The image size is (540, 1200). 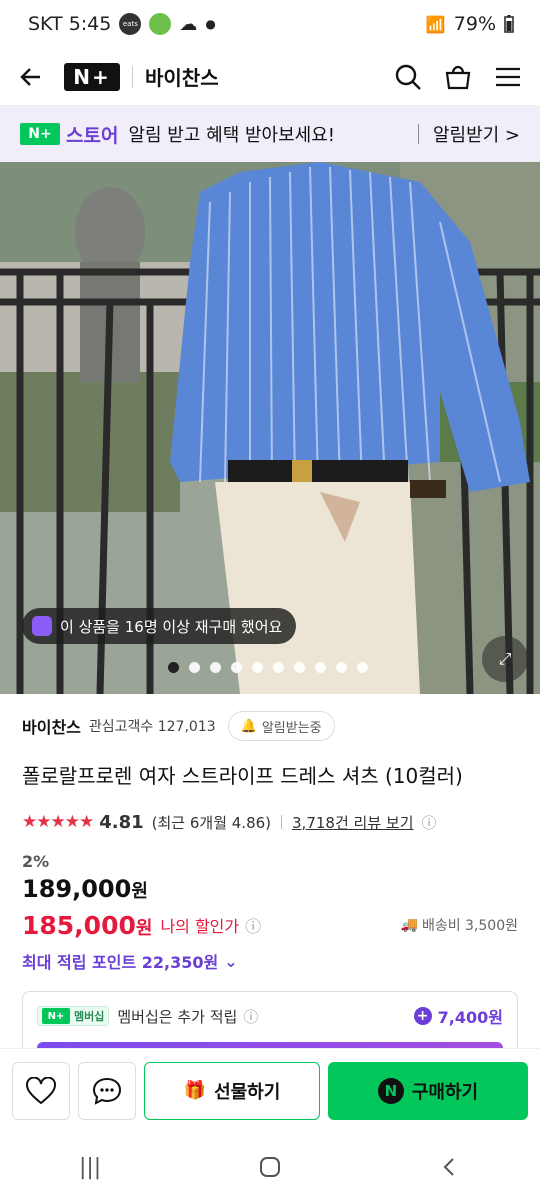 I want to click on wishlist-button, so click(x=41, y=1090).